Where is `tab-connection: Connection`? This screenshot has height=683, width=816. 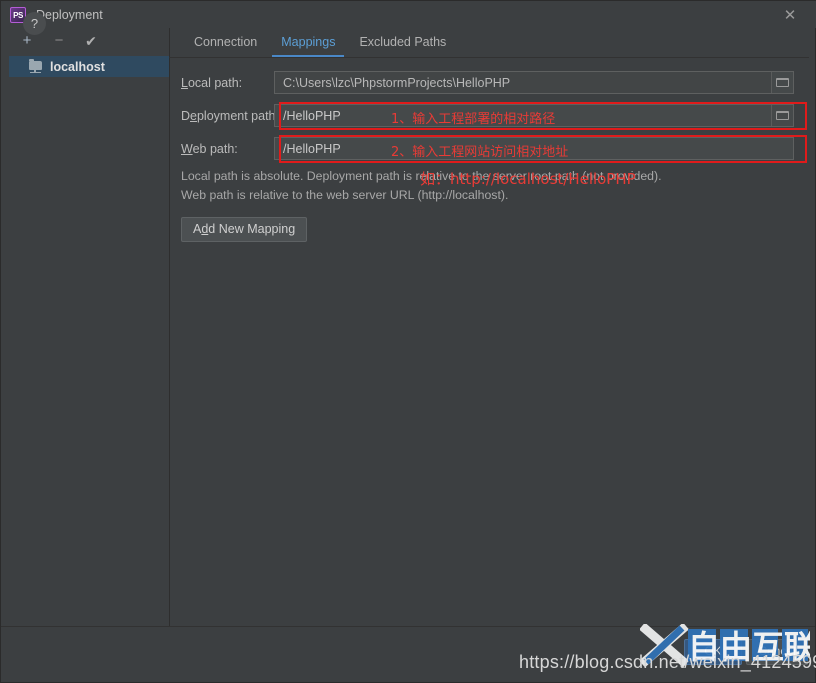
tab-connection: Connection is located at coordinates (225, 42).